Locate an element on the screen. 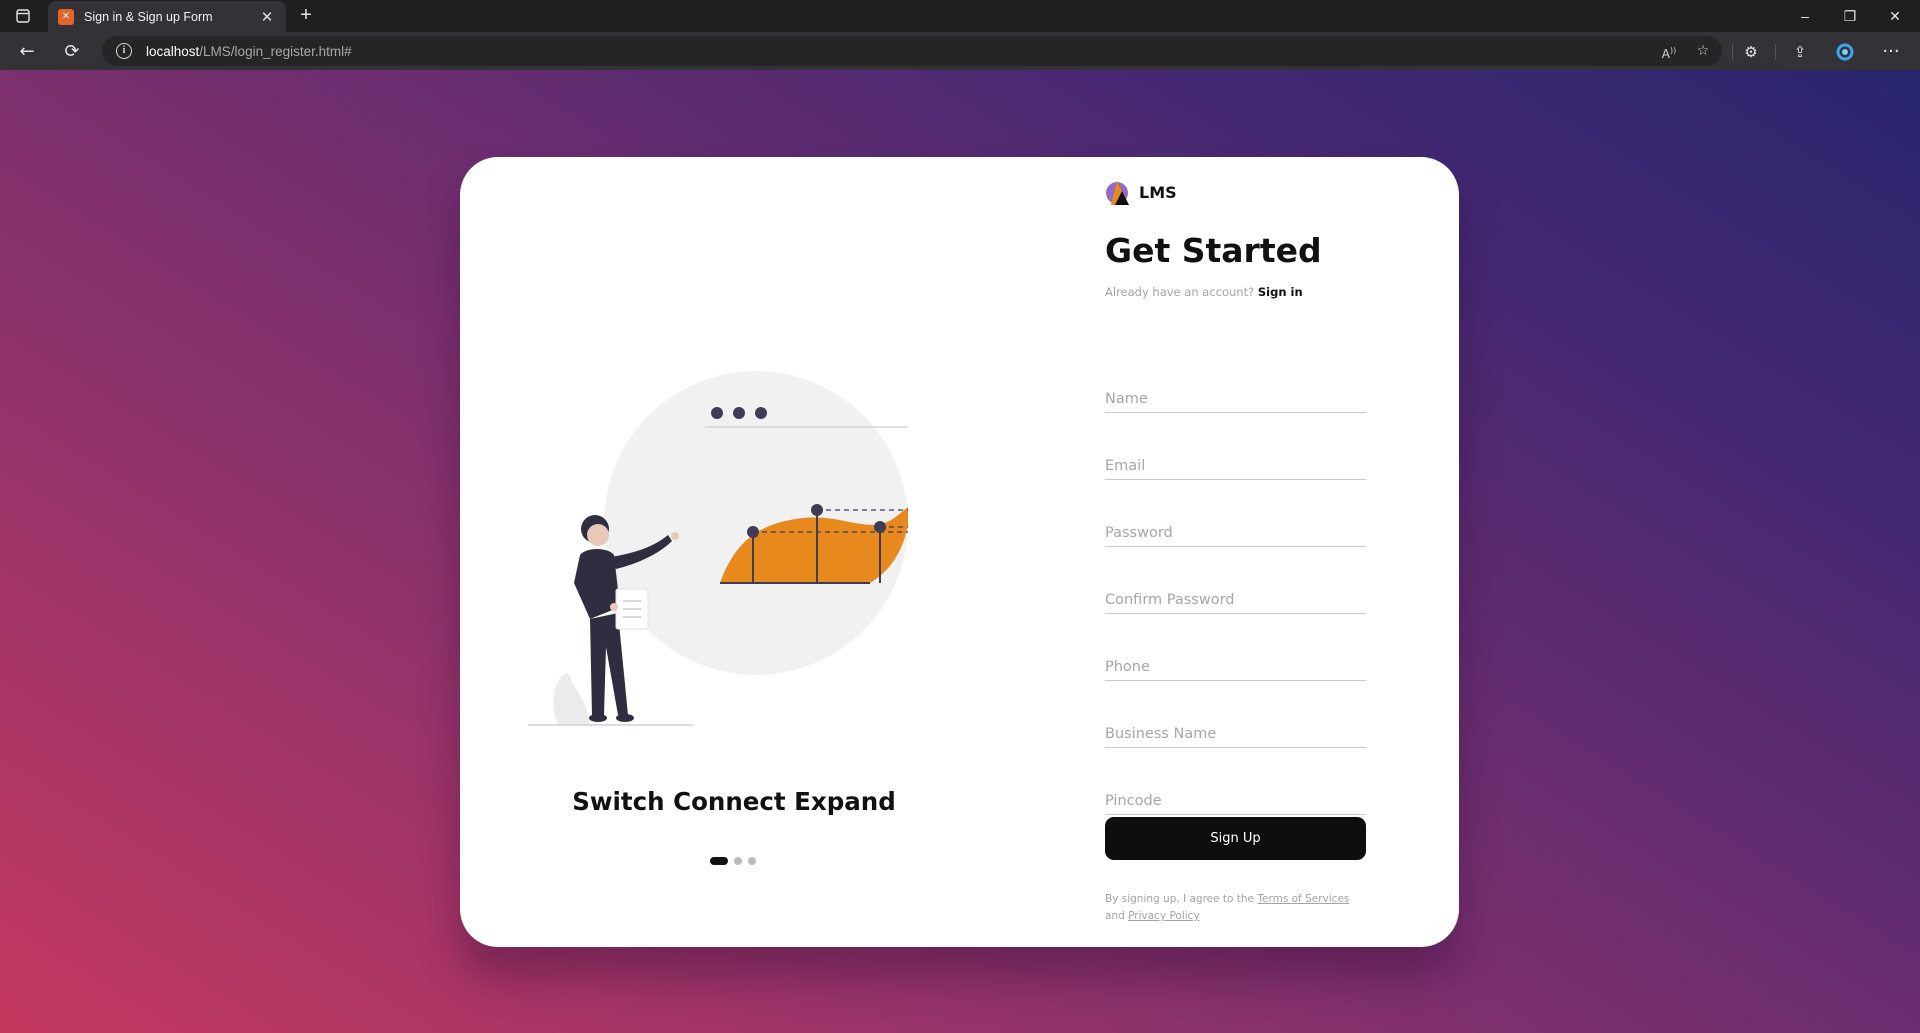  more-options-icon: ··· is located at coordinates (1891, 52).